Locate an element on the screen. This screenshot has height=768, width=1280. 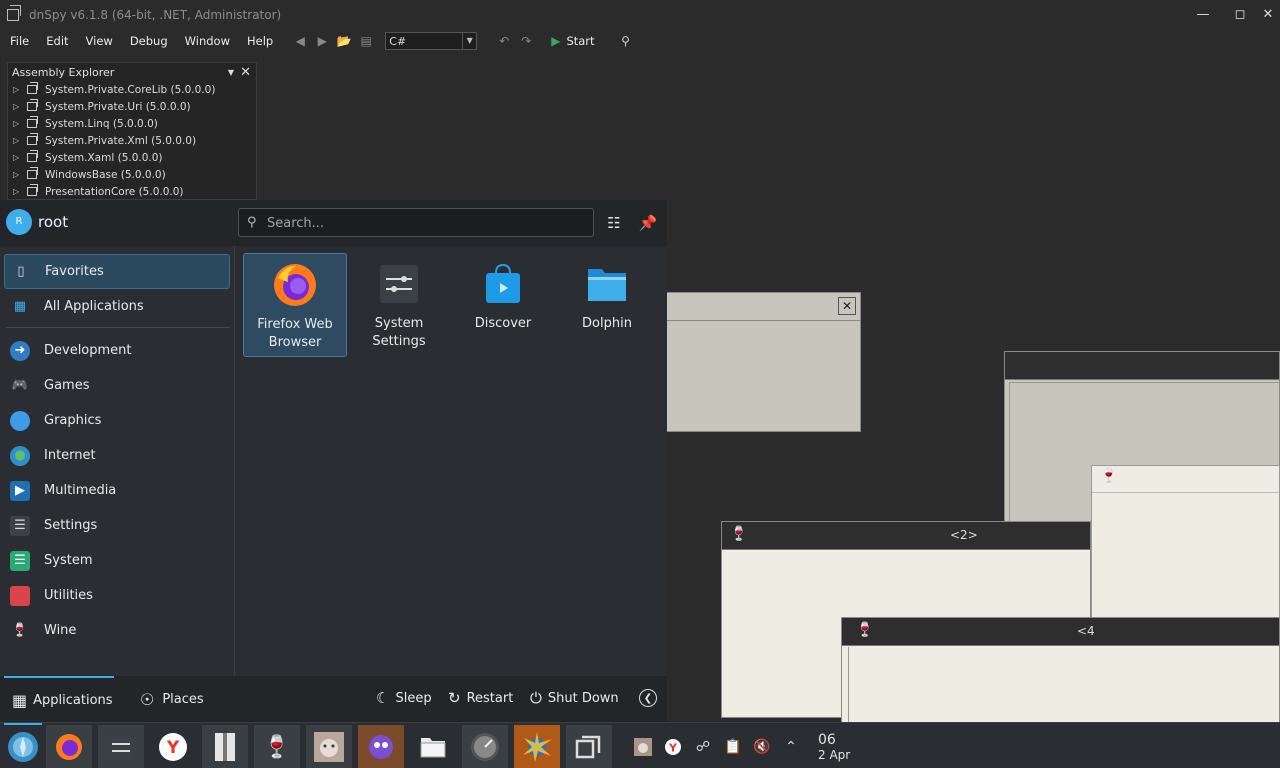
leave-menu-icon: ❮ is located at coordinates (648, 698).